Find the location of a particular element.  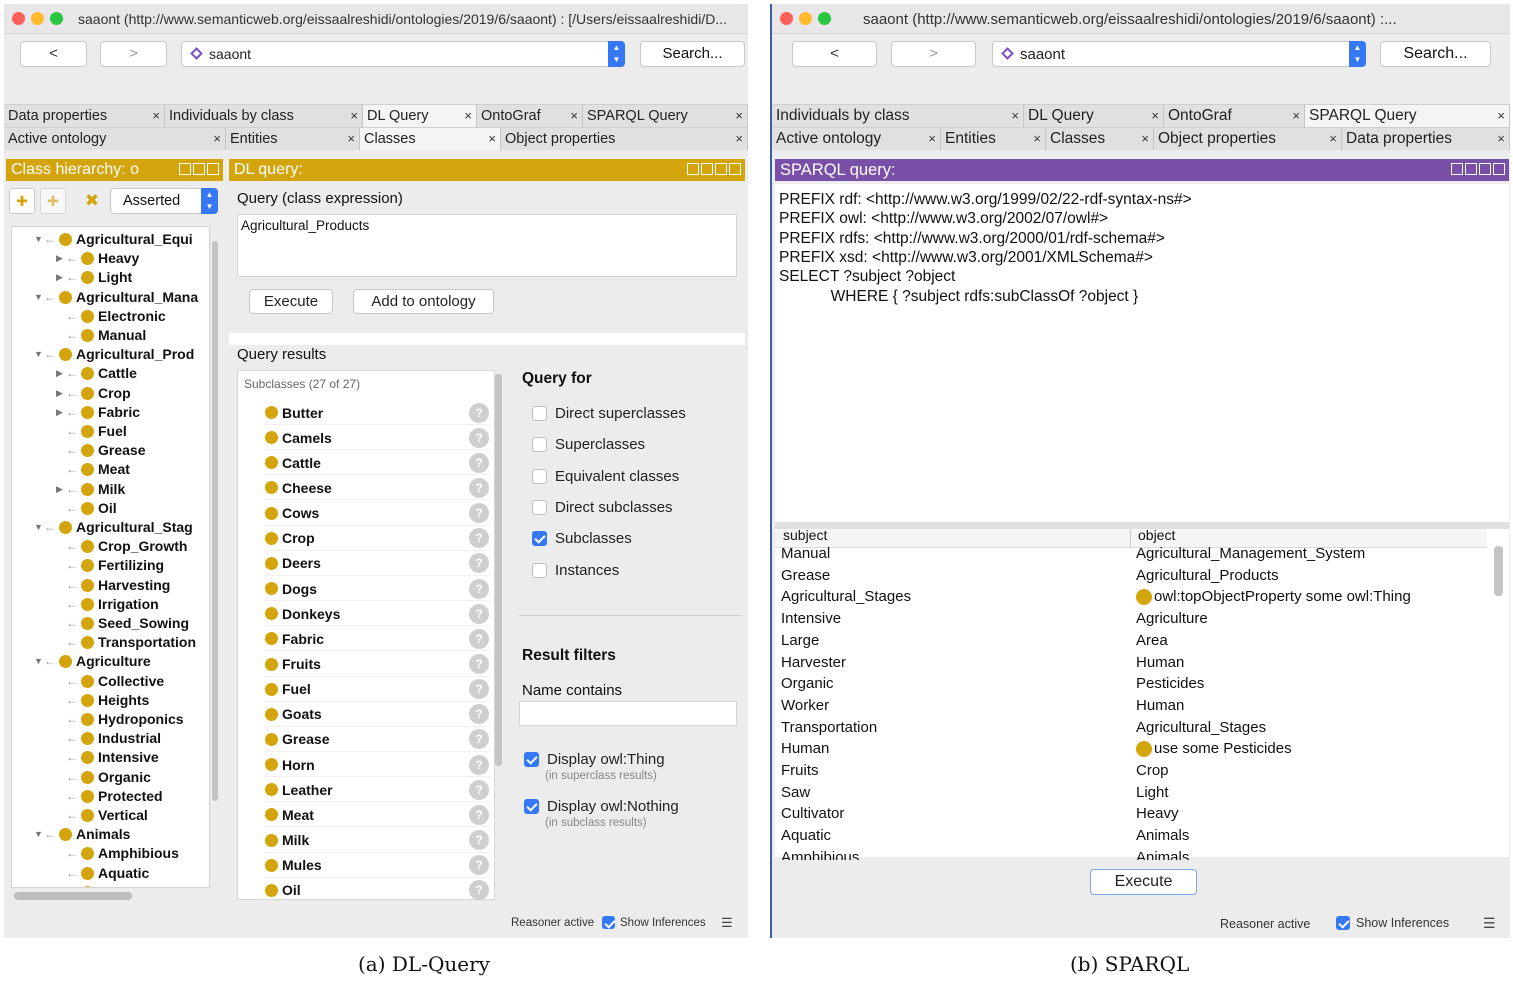

result-item: Grease? is located at coordinates (378, 740).